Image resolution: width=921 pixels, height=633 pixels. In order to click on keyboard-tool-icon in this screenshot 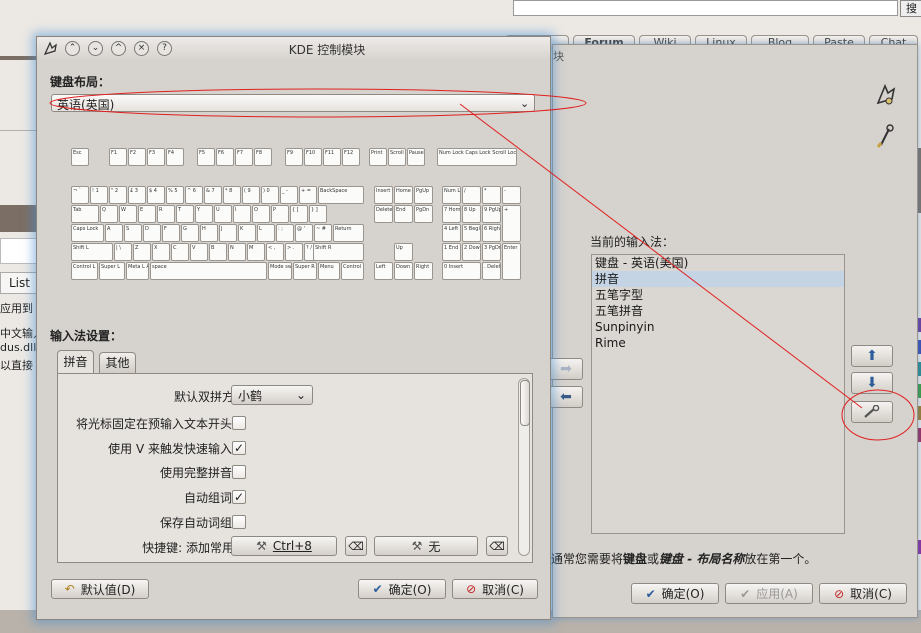, I will do `click(886, 96)`.